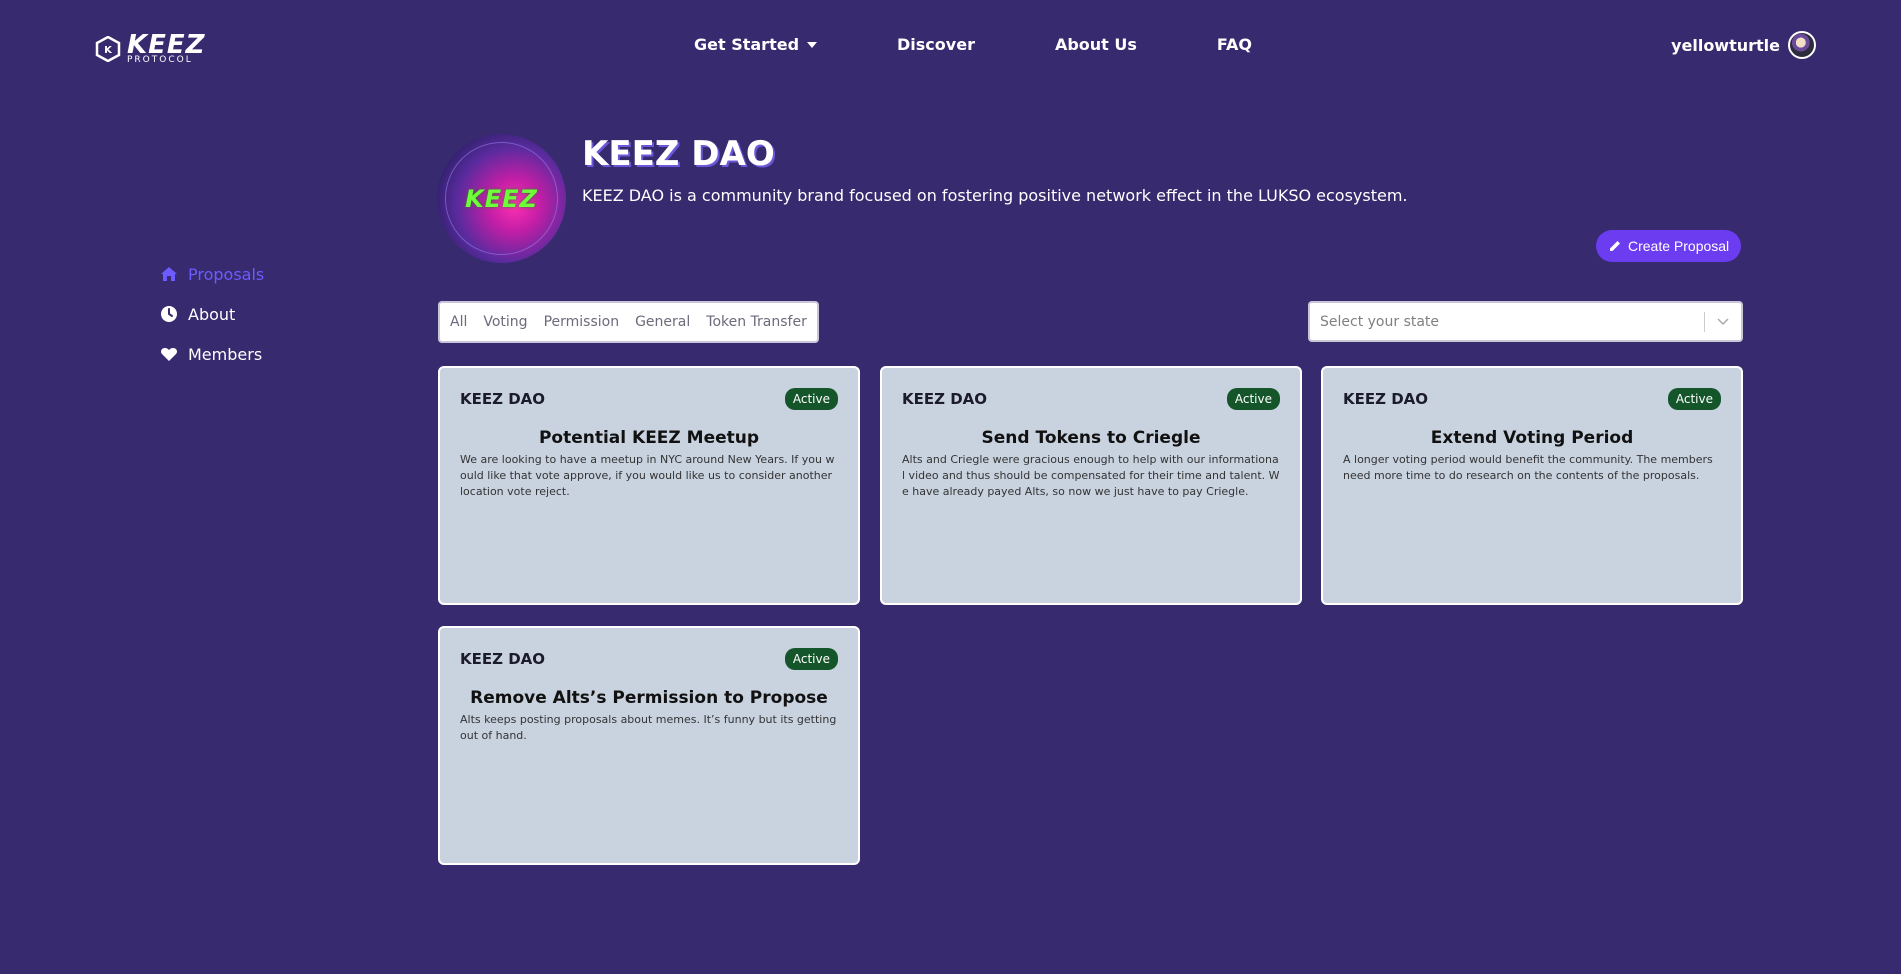 The width and height of the screenshot is (1901, 974). I want to click on card-title: Remove Alts’s Permission to Propose, so click(649, 698).